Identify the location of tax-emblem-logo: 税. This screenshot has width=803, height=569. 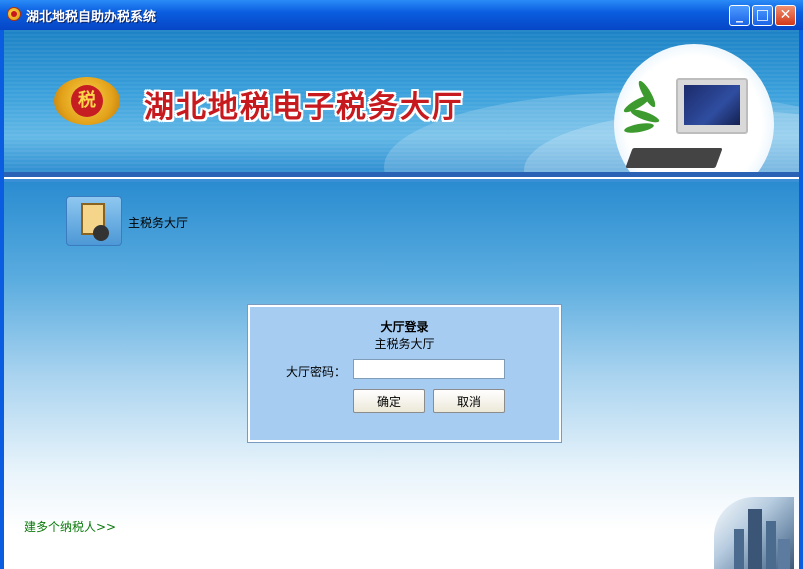
(87, 101).